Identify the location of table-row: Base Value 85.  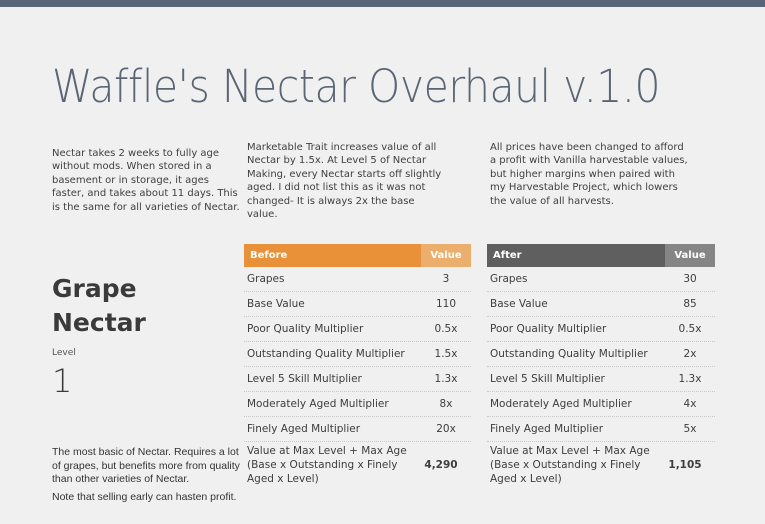
(601, 304).